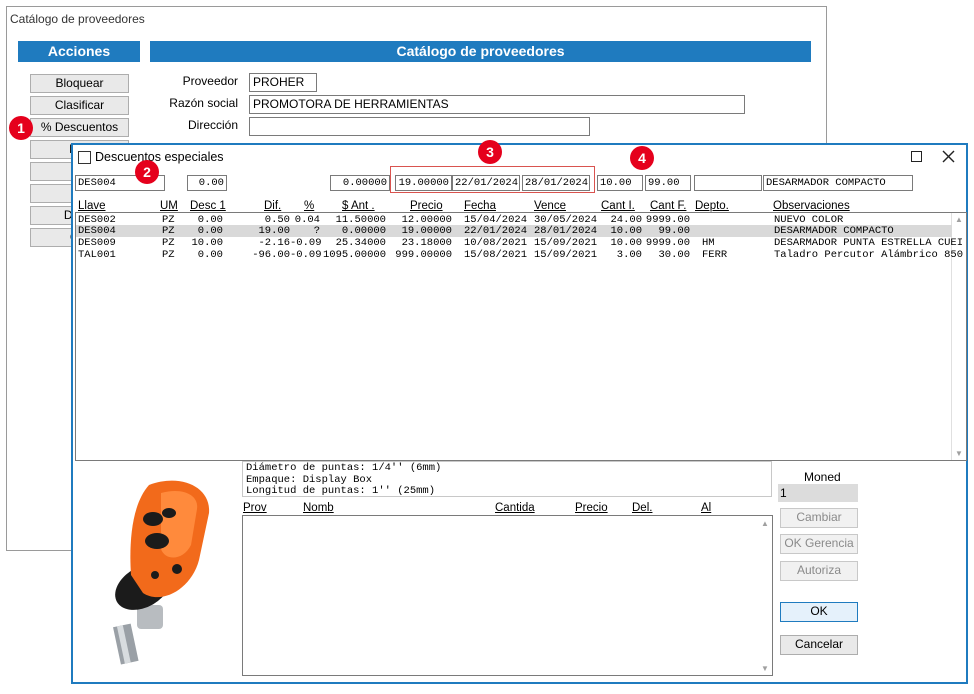 The width and height of the screenshot is (974, 694). I want to click on close-icon, so click(948, 156).